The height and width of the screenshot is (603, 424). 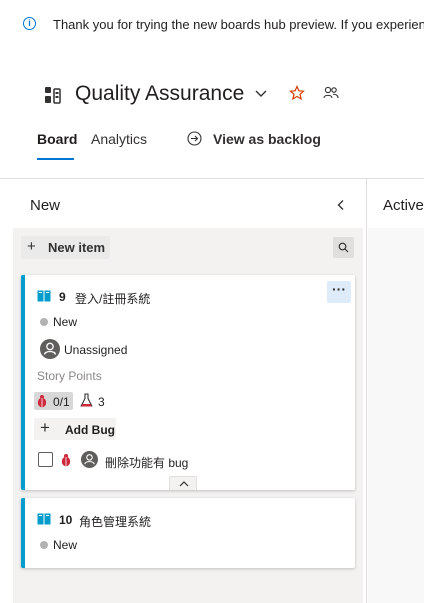 I want to click on bug-progress: 0/1, so click(x=61, y=402).